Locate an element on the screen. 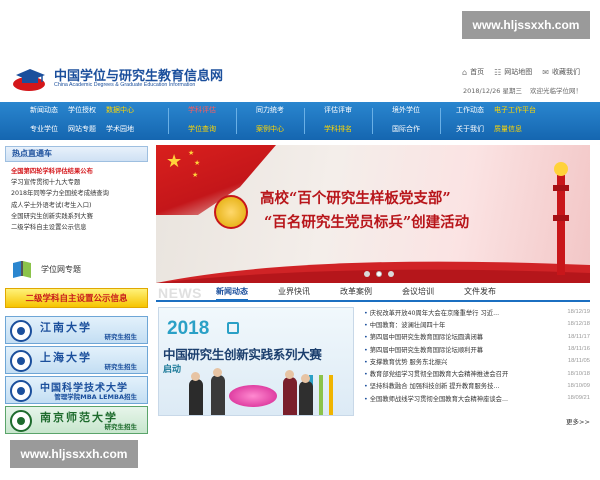 The height and width of the screenshot is (480, 600). hot-topic-item: 学习宣传贯彻十九大专题 is located at coordinates (79, 182).